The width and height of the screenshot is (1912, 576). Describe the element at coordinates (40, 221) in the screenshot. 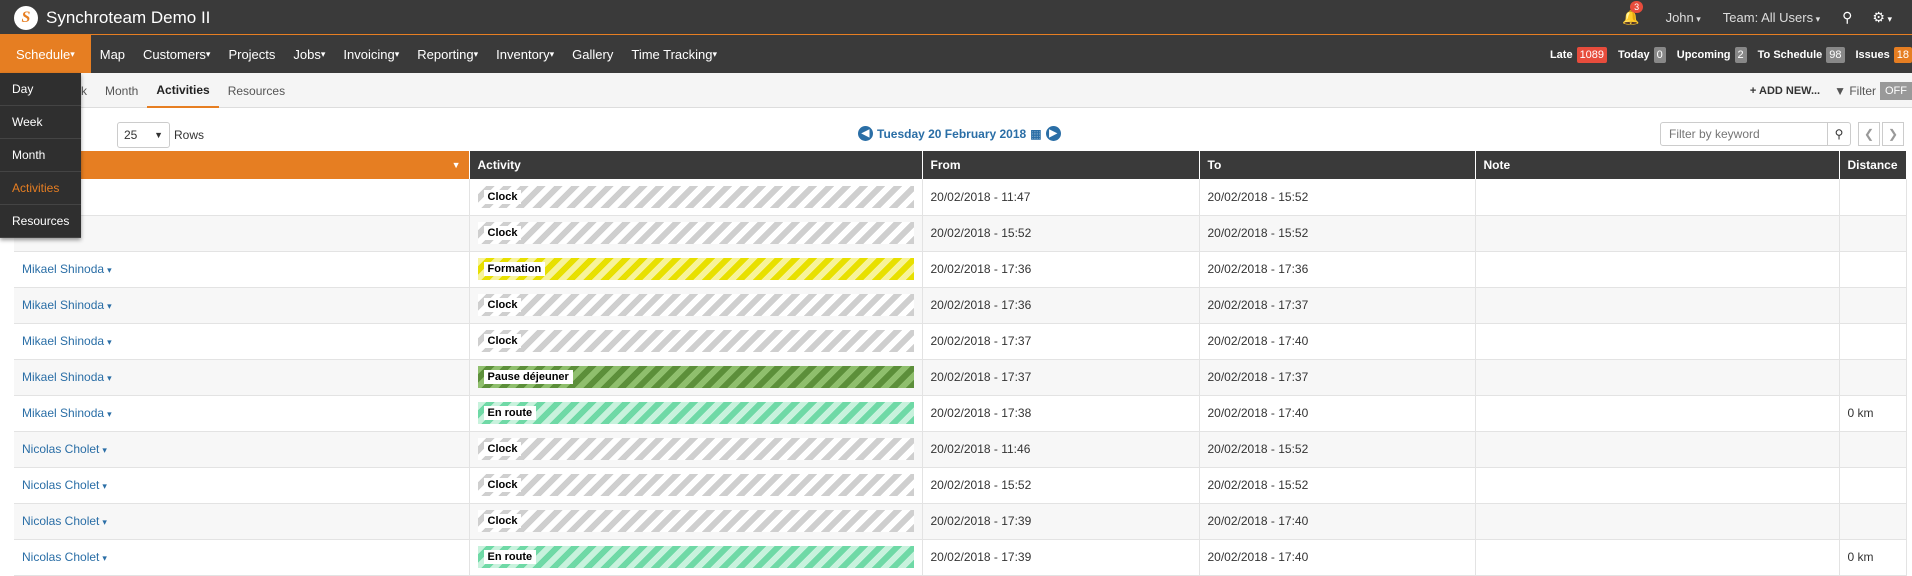

I see `dropdown-item-resources: Resources` at that location.